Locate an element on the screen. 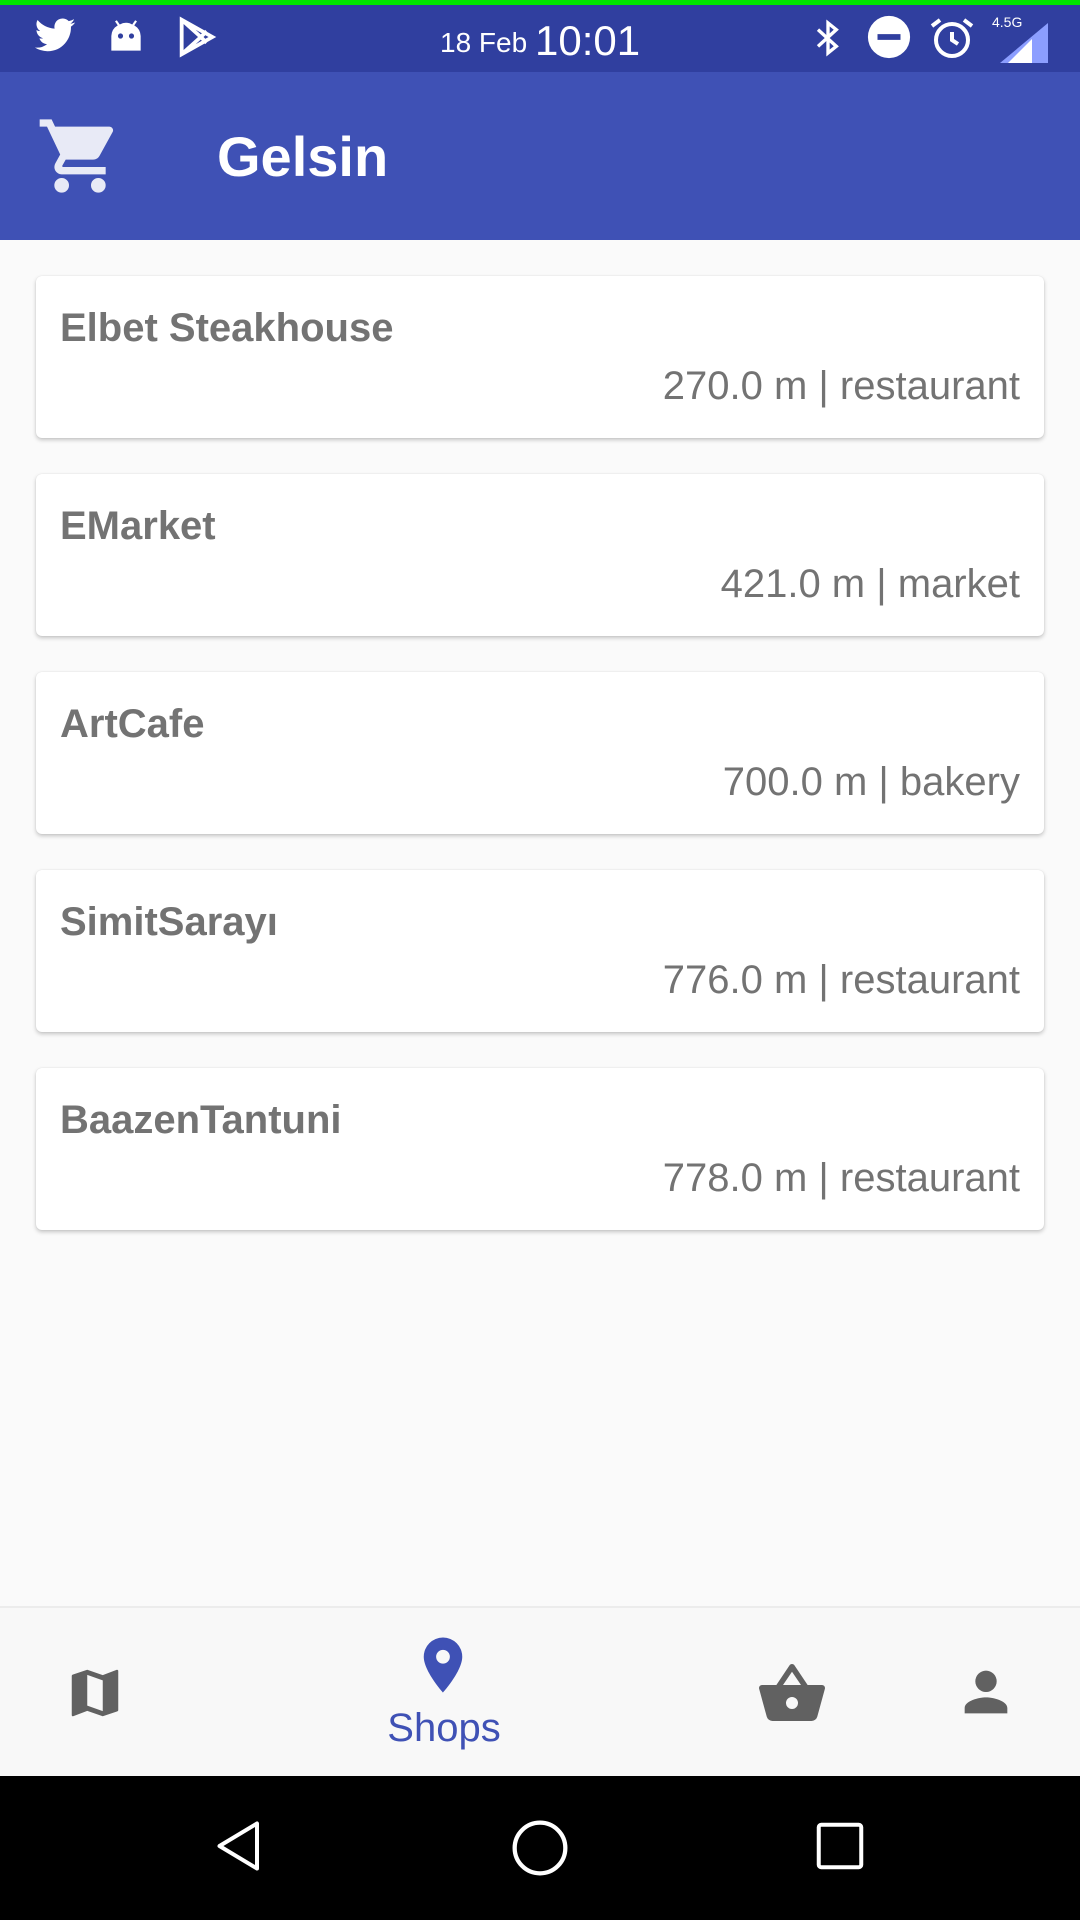 The image size is (1080, 1920). app-bar: Gelsin is located at coordinates (540, 156).